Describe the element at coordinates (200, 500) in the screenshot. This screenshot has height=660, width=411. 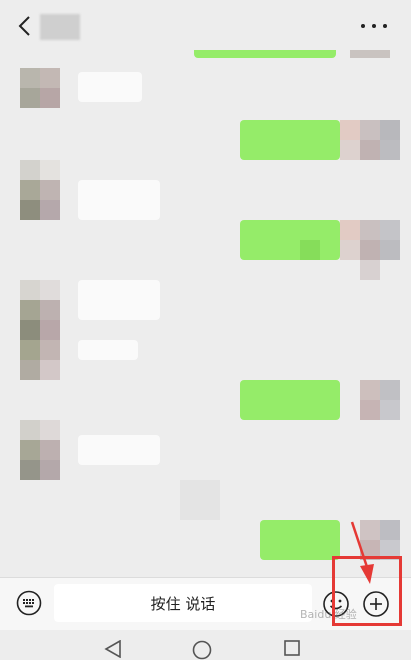
I see `message-fragment` at that location.